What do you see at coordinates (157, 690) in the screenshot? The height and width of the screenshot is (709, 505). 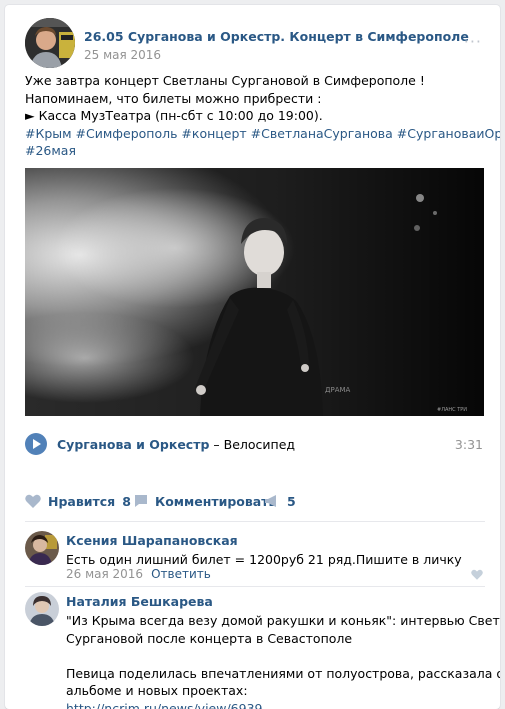 I see `comment-text-line: альбоме и новых проектах:` at bounding box center [157, 690].